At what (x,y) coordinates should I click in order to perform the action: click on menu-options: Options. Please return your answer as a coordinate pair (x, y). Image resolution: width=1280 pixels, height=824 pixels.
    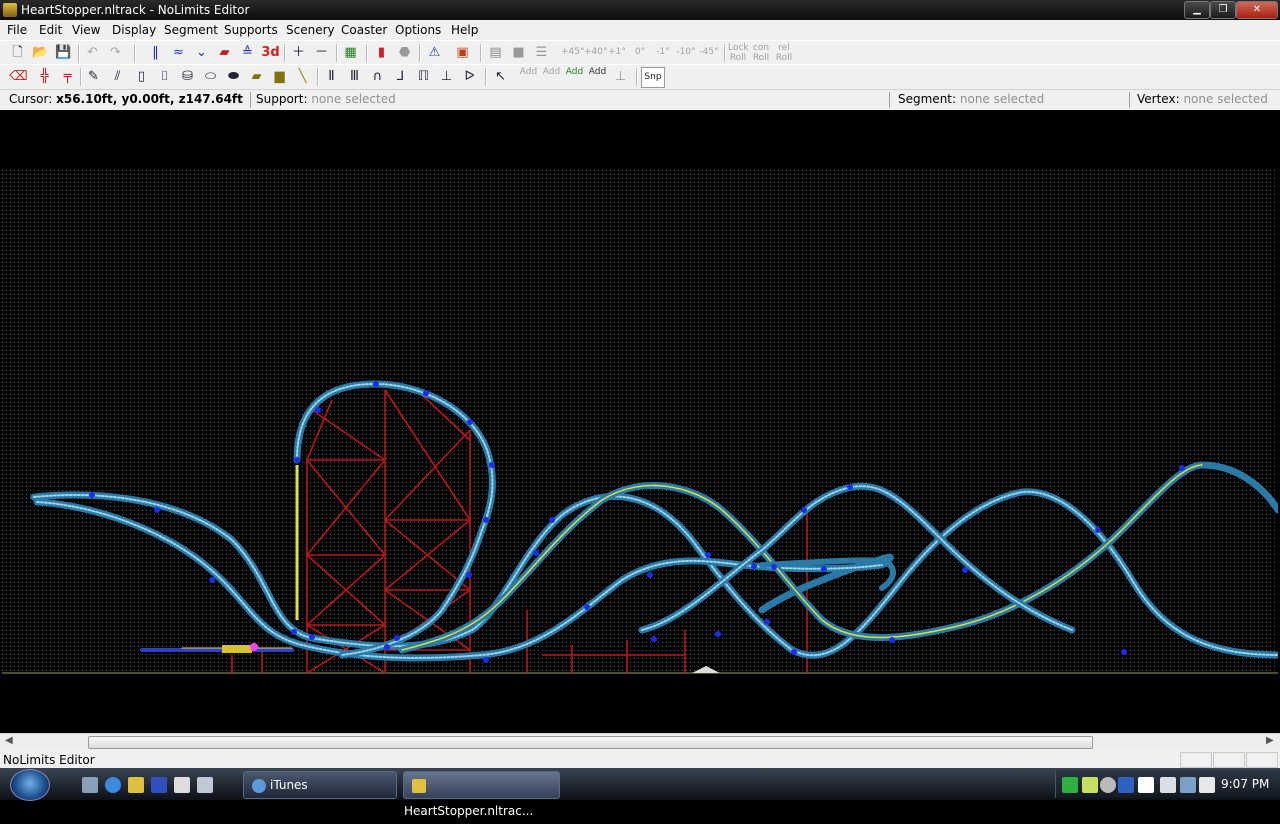
    Looking at the image, I should click on (418, 30).